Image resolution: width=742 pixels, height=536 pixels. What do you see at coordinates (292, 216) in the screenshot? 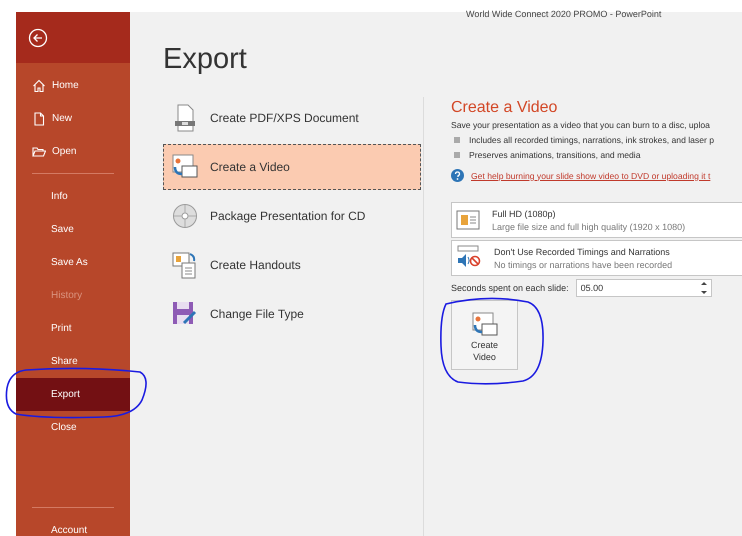
I see `export-option: Package Presentation for CD` at bounding box center [292, 216].